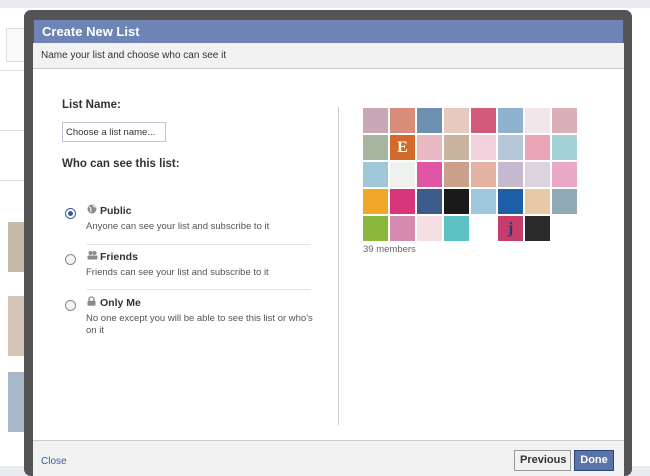  What do you see at coordinates (510, 228) in the screenshot?
I see `member-thumbnail: j` at bounding box center [510, 228].